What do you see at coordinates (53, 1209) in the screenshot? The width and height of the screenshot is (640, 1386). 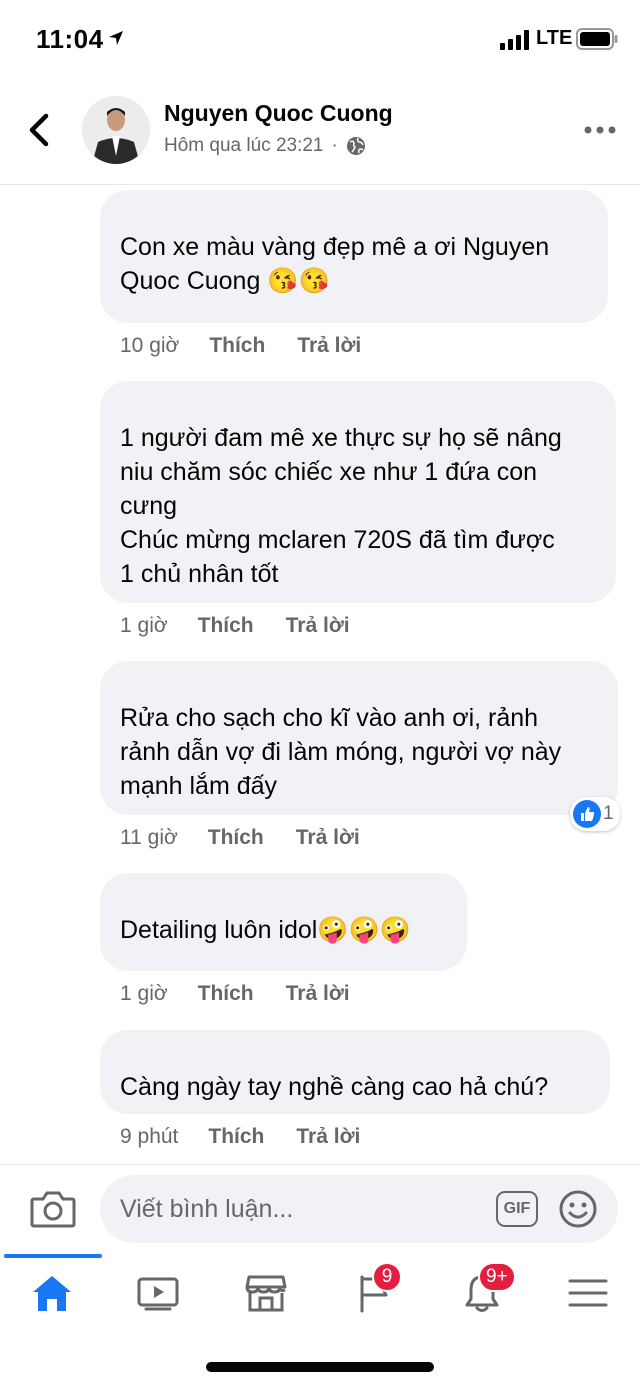 I see `camera-icon` at bounding box center [53, 1209].